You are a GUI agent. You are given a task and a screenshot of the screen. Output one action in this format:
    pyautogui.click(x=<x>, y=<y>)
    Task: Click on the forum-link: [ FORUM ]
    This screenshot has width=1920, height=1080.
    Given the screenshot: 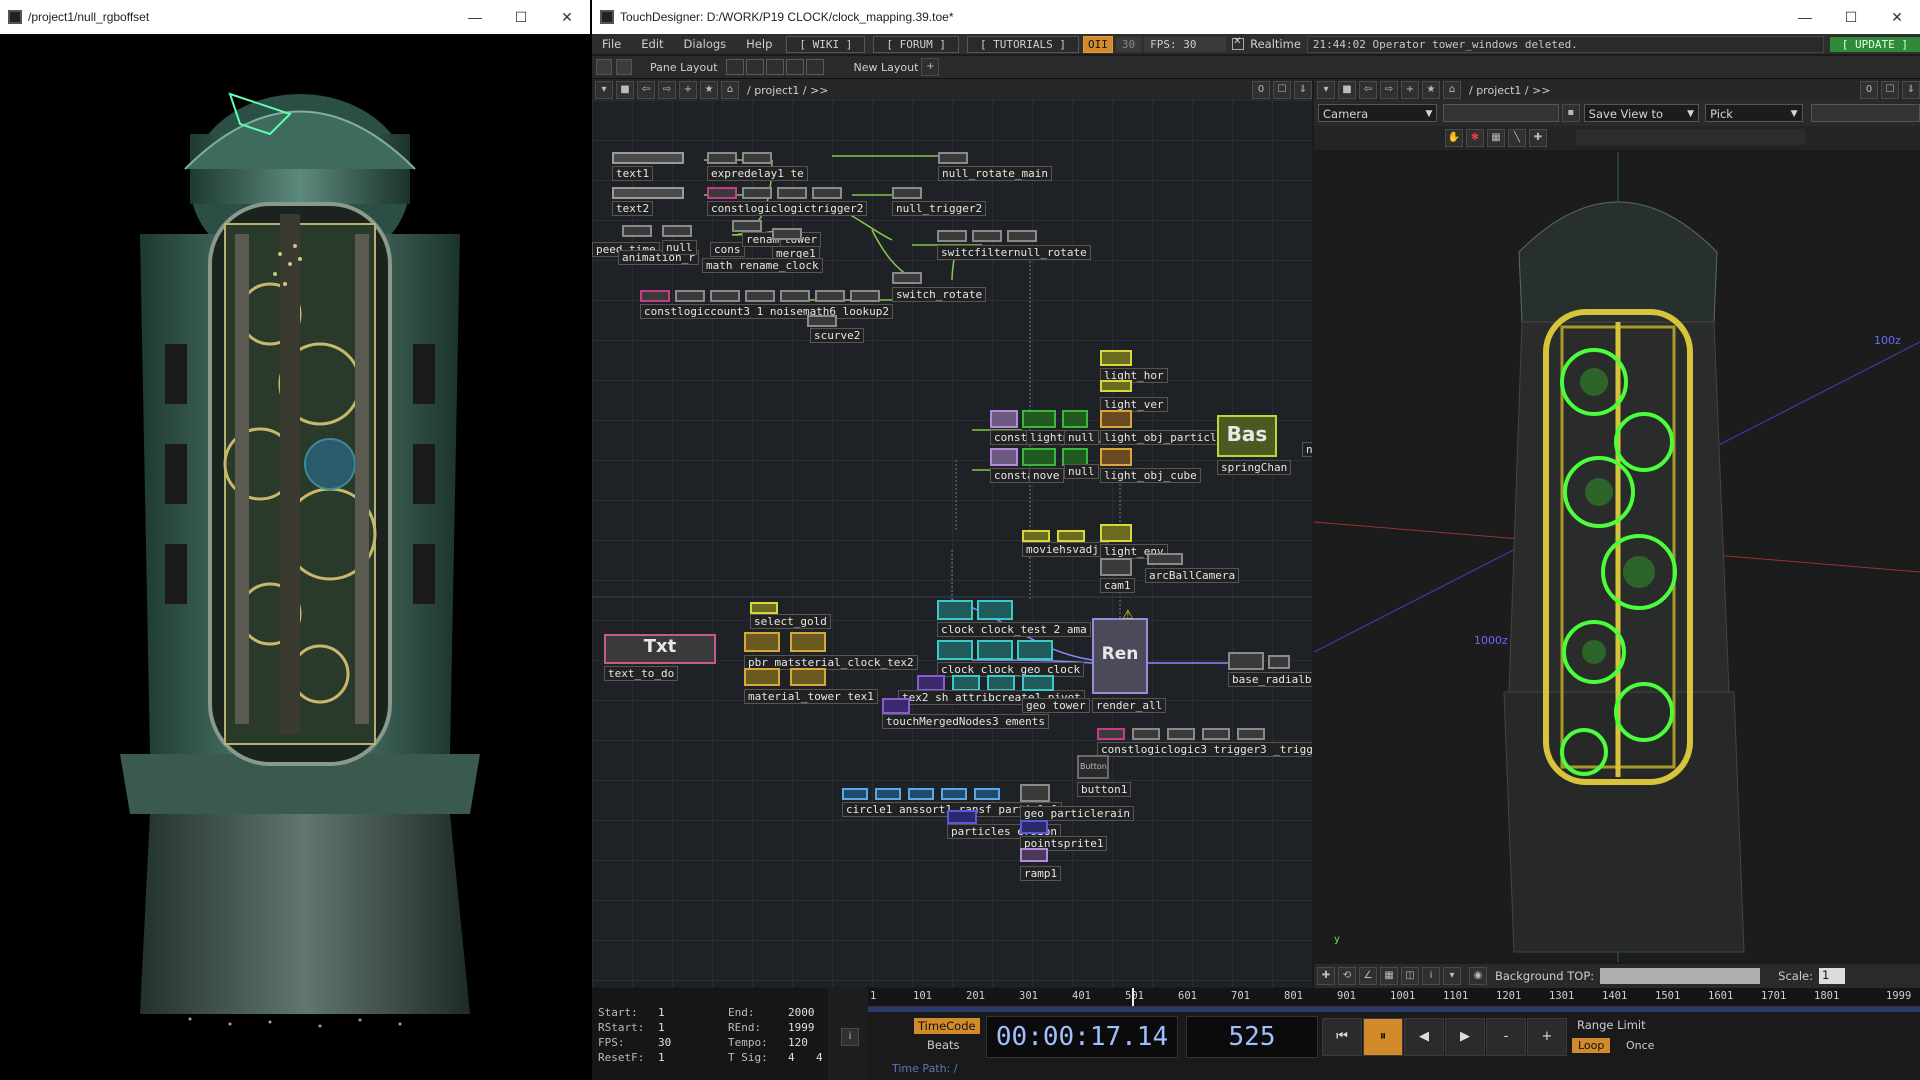 What is the action you would take?
    pyautogui.click(x=916, y=44)
    